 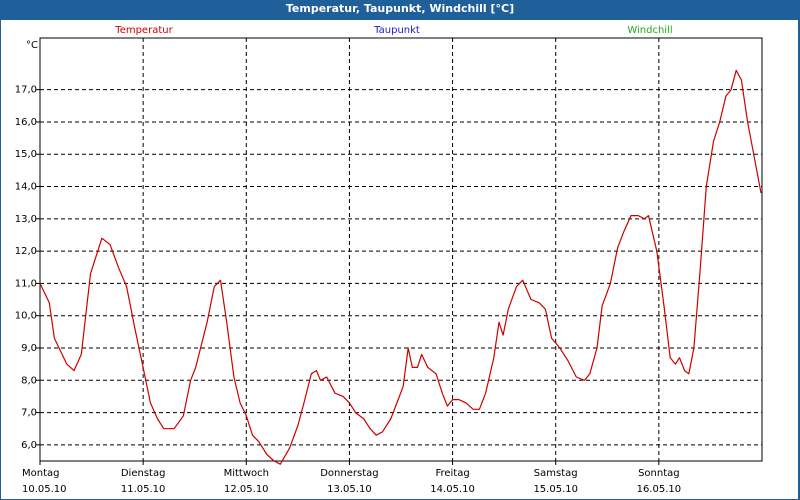 I want to click on legend-temperatur: Temperatur, so click(x=143, y=30).